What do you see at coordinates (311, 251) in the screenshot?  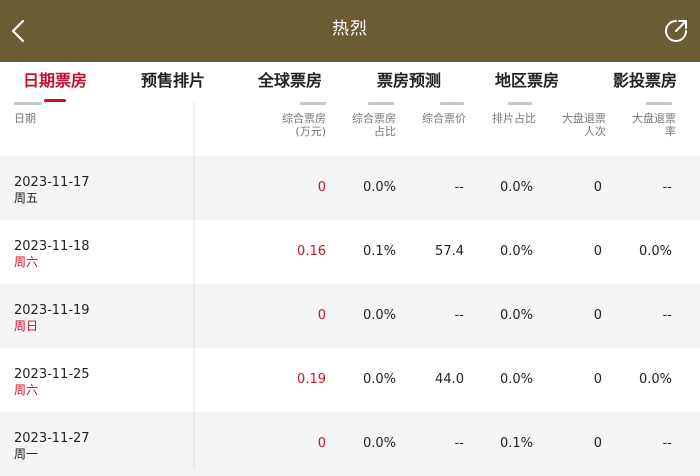 I see `cell-box-office: 0.16` at bounding box center [311, 251].